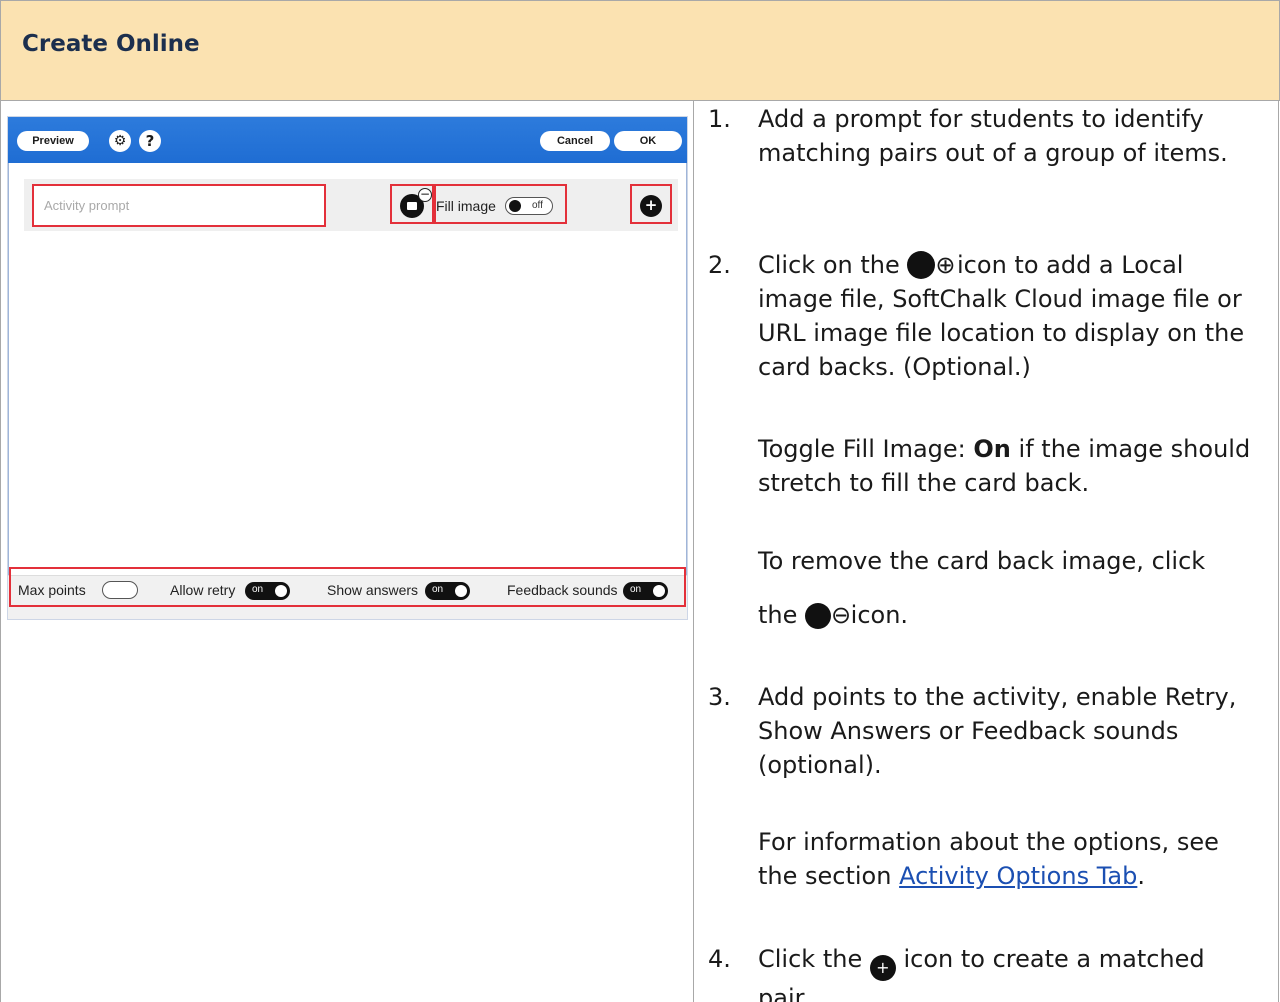 This screenshot has height=1002, width=1280. Describe the element at coordinates (1010, 615) in the screenshot. I see `remove-note-line2: the ⊖ icon.` at that location.